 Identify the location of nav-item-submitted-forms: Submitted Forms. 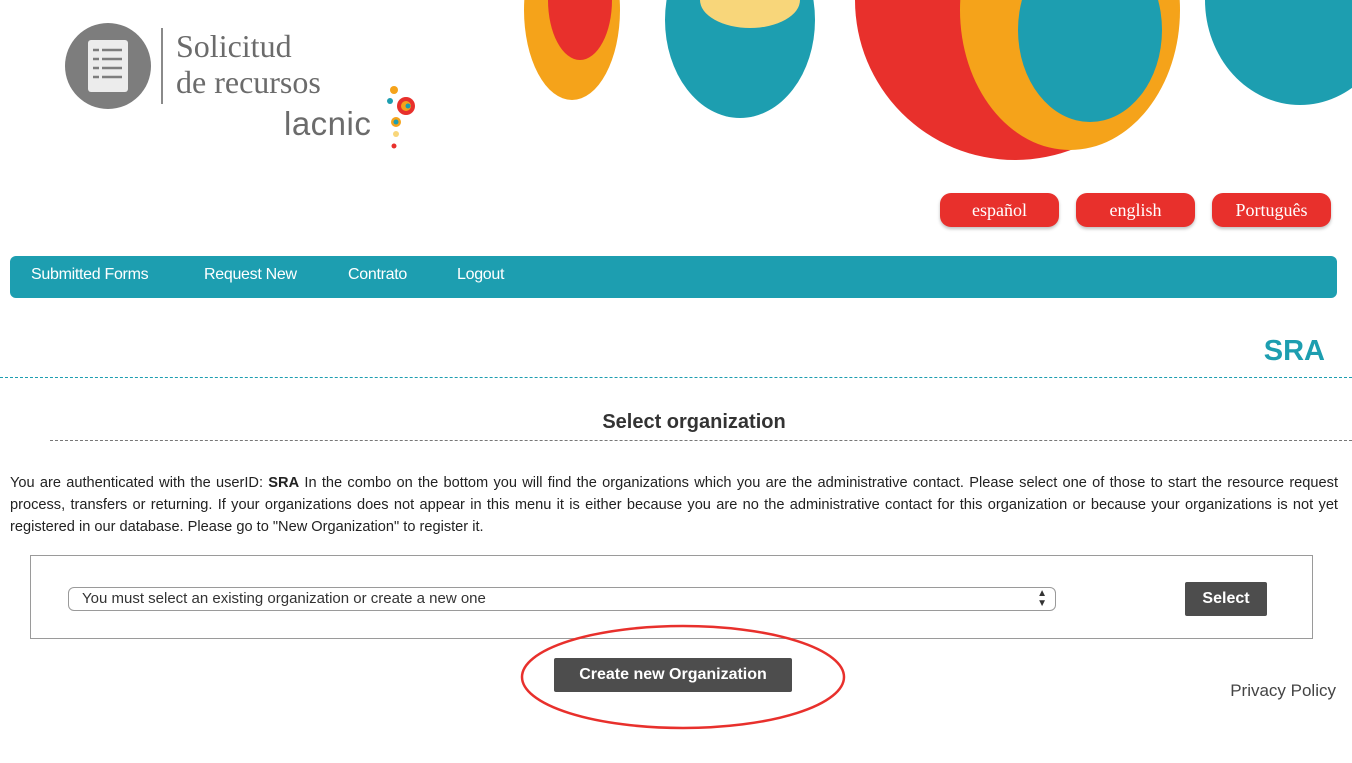
(90, 275).